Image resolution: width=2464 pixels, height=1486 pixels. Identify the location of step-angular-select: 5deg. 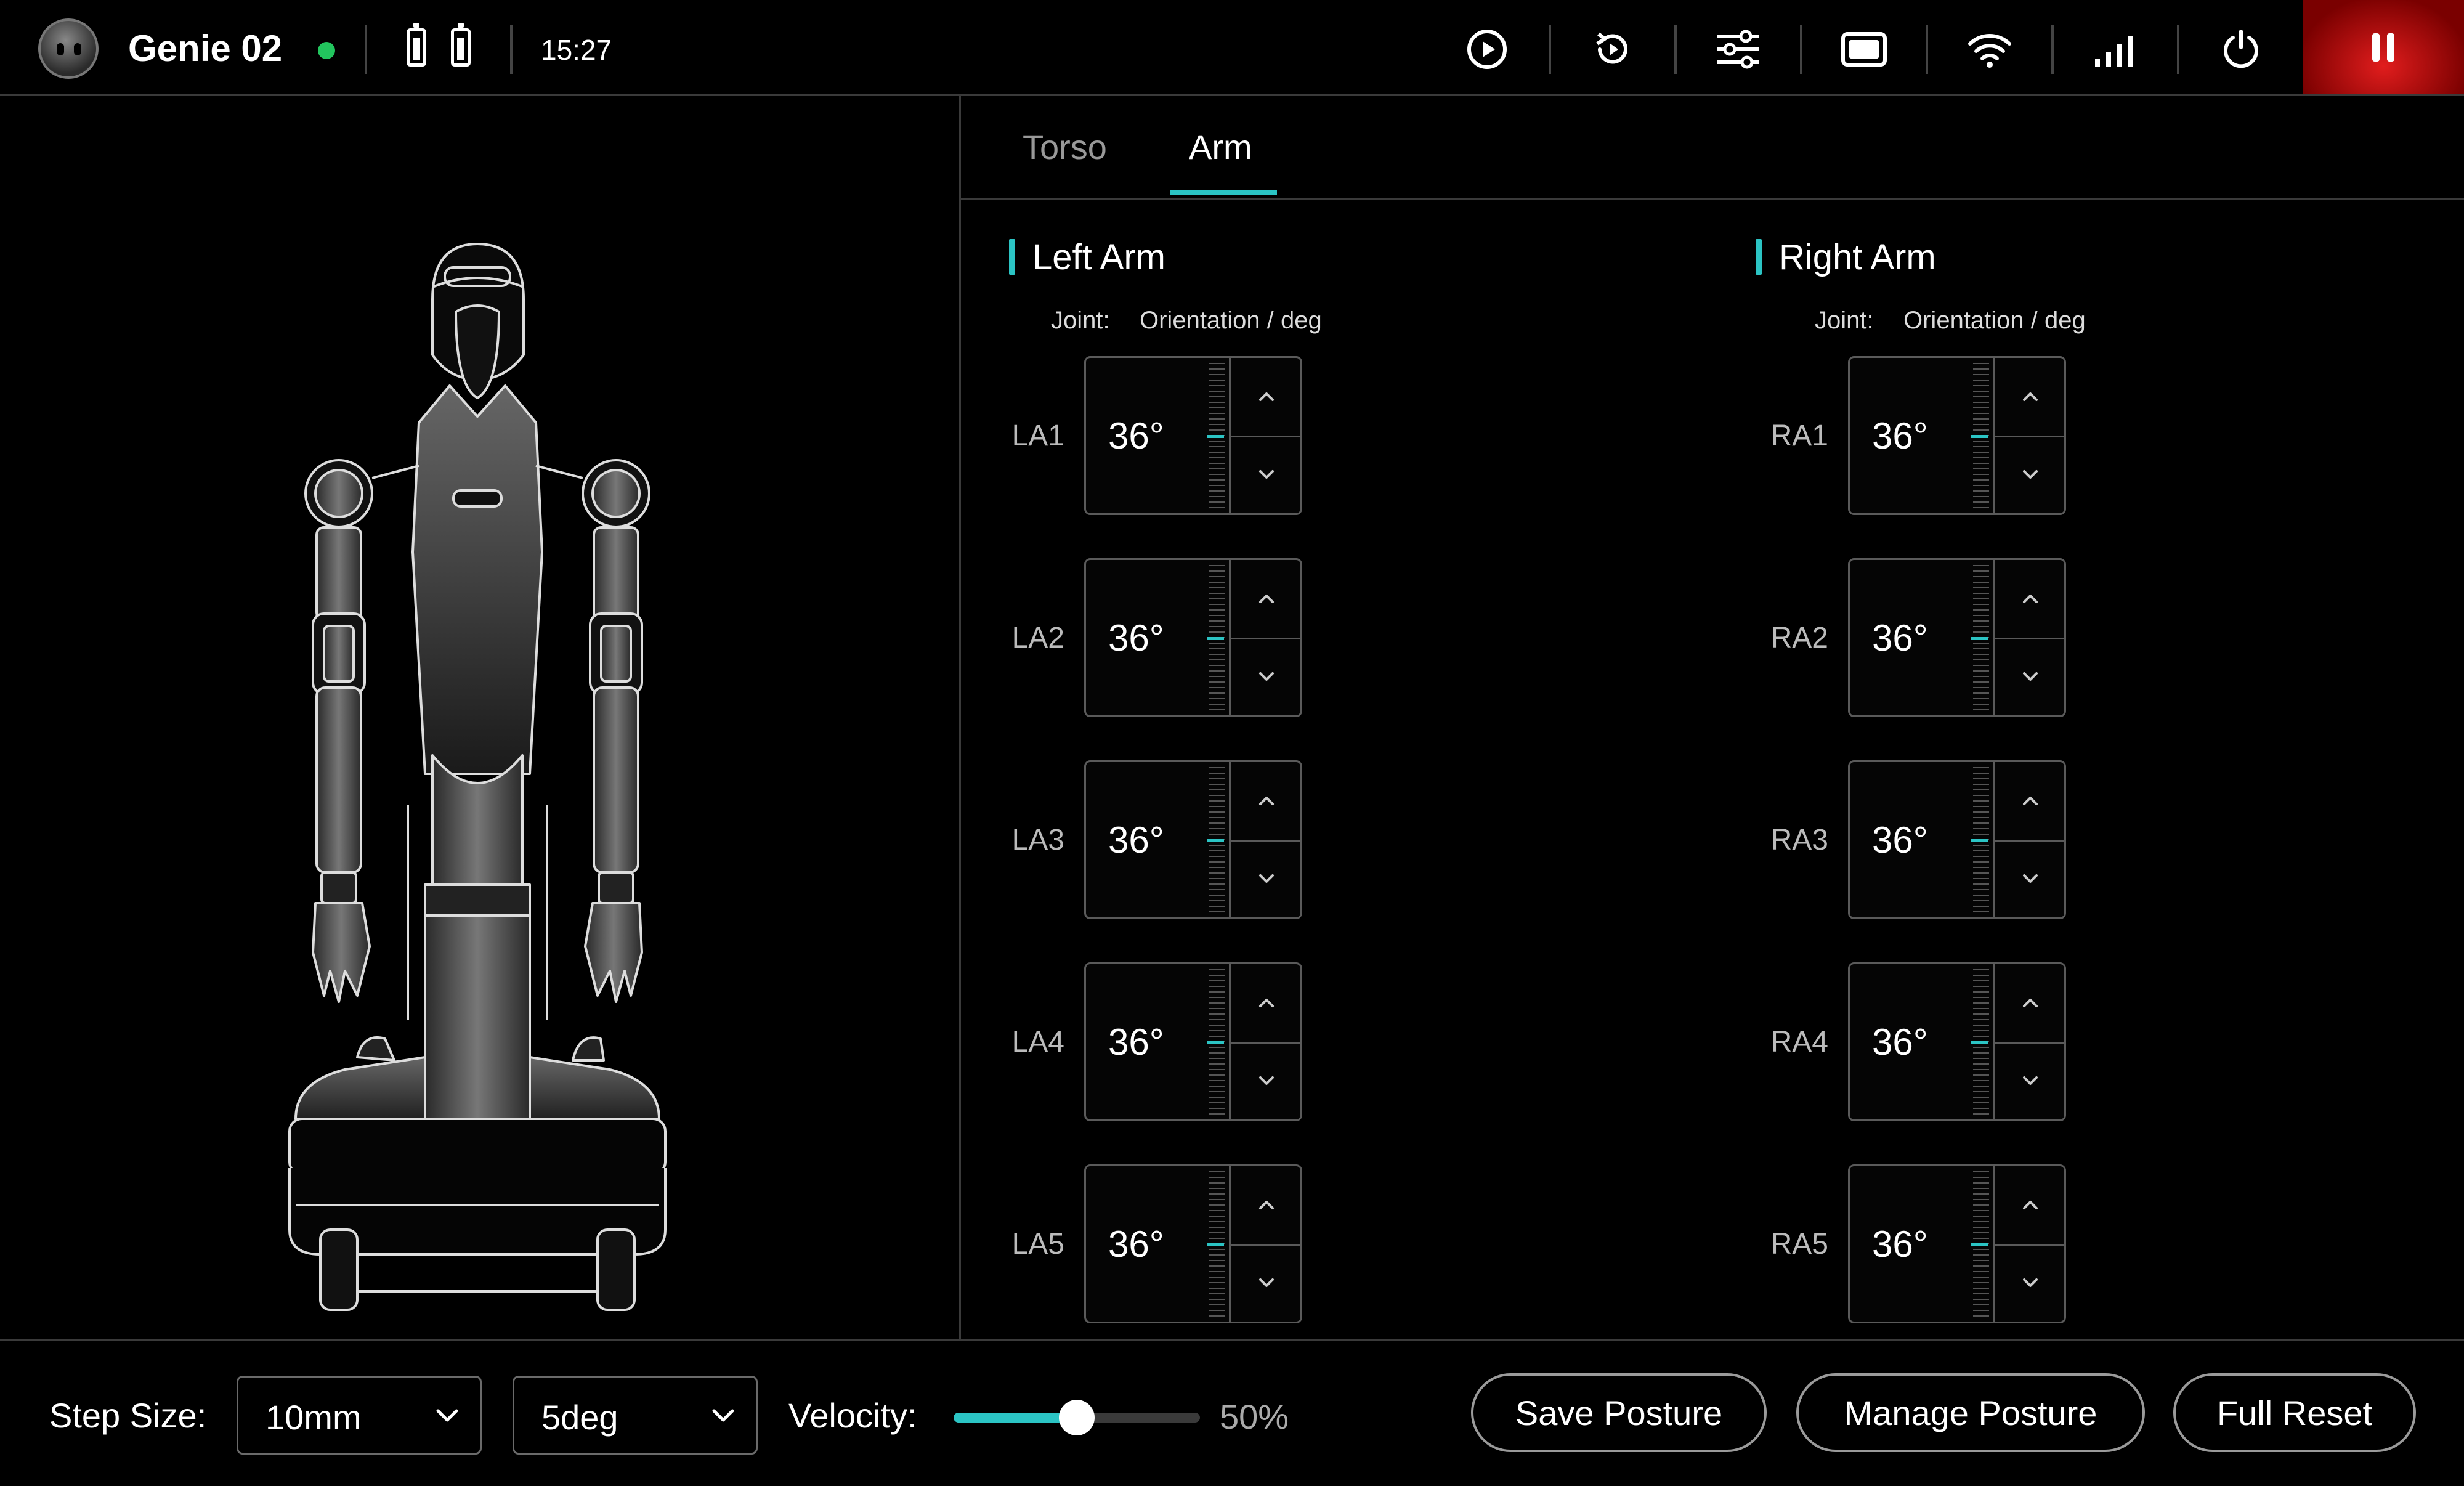
(635, 1415).